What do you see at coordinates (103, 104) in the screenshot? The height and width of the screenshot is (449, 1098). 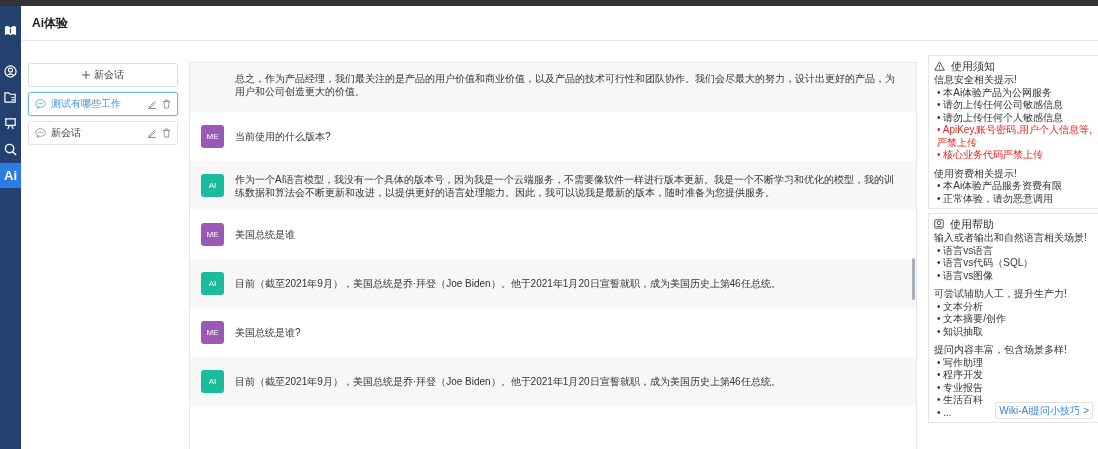 I see `chat-session-item: 测试有哪些工作` at bounding box center [103, 104].